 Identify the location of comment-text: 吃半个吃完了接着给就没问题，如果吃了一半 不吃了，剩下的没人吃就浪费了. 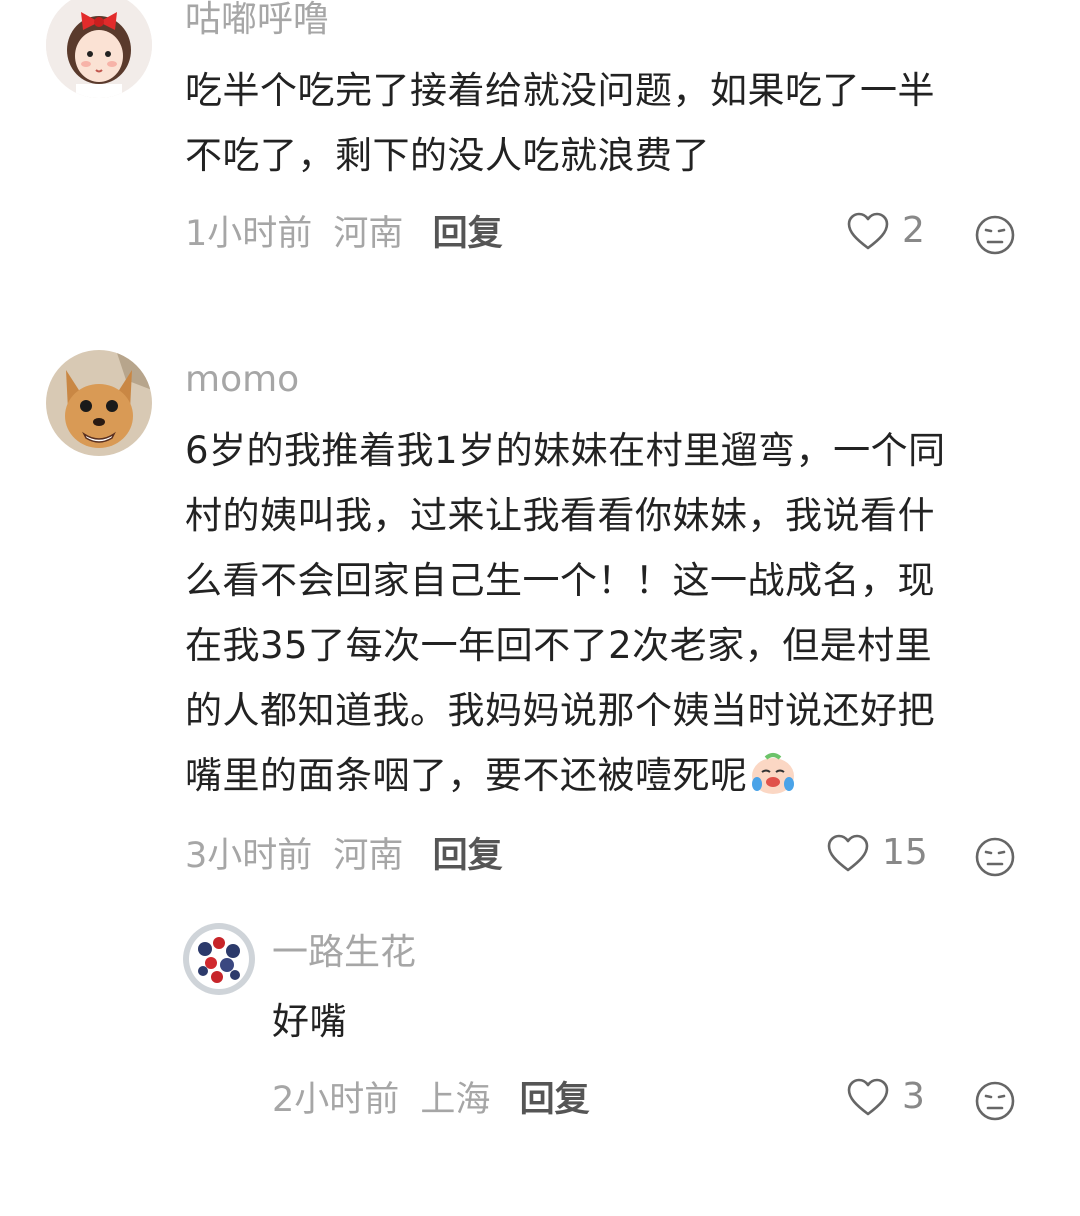
(560, 123).